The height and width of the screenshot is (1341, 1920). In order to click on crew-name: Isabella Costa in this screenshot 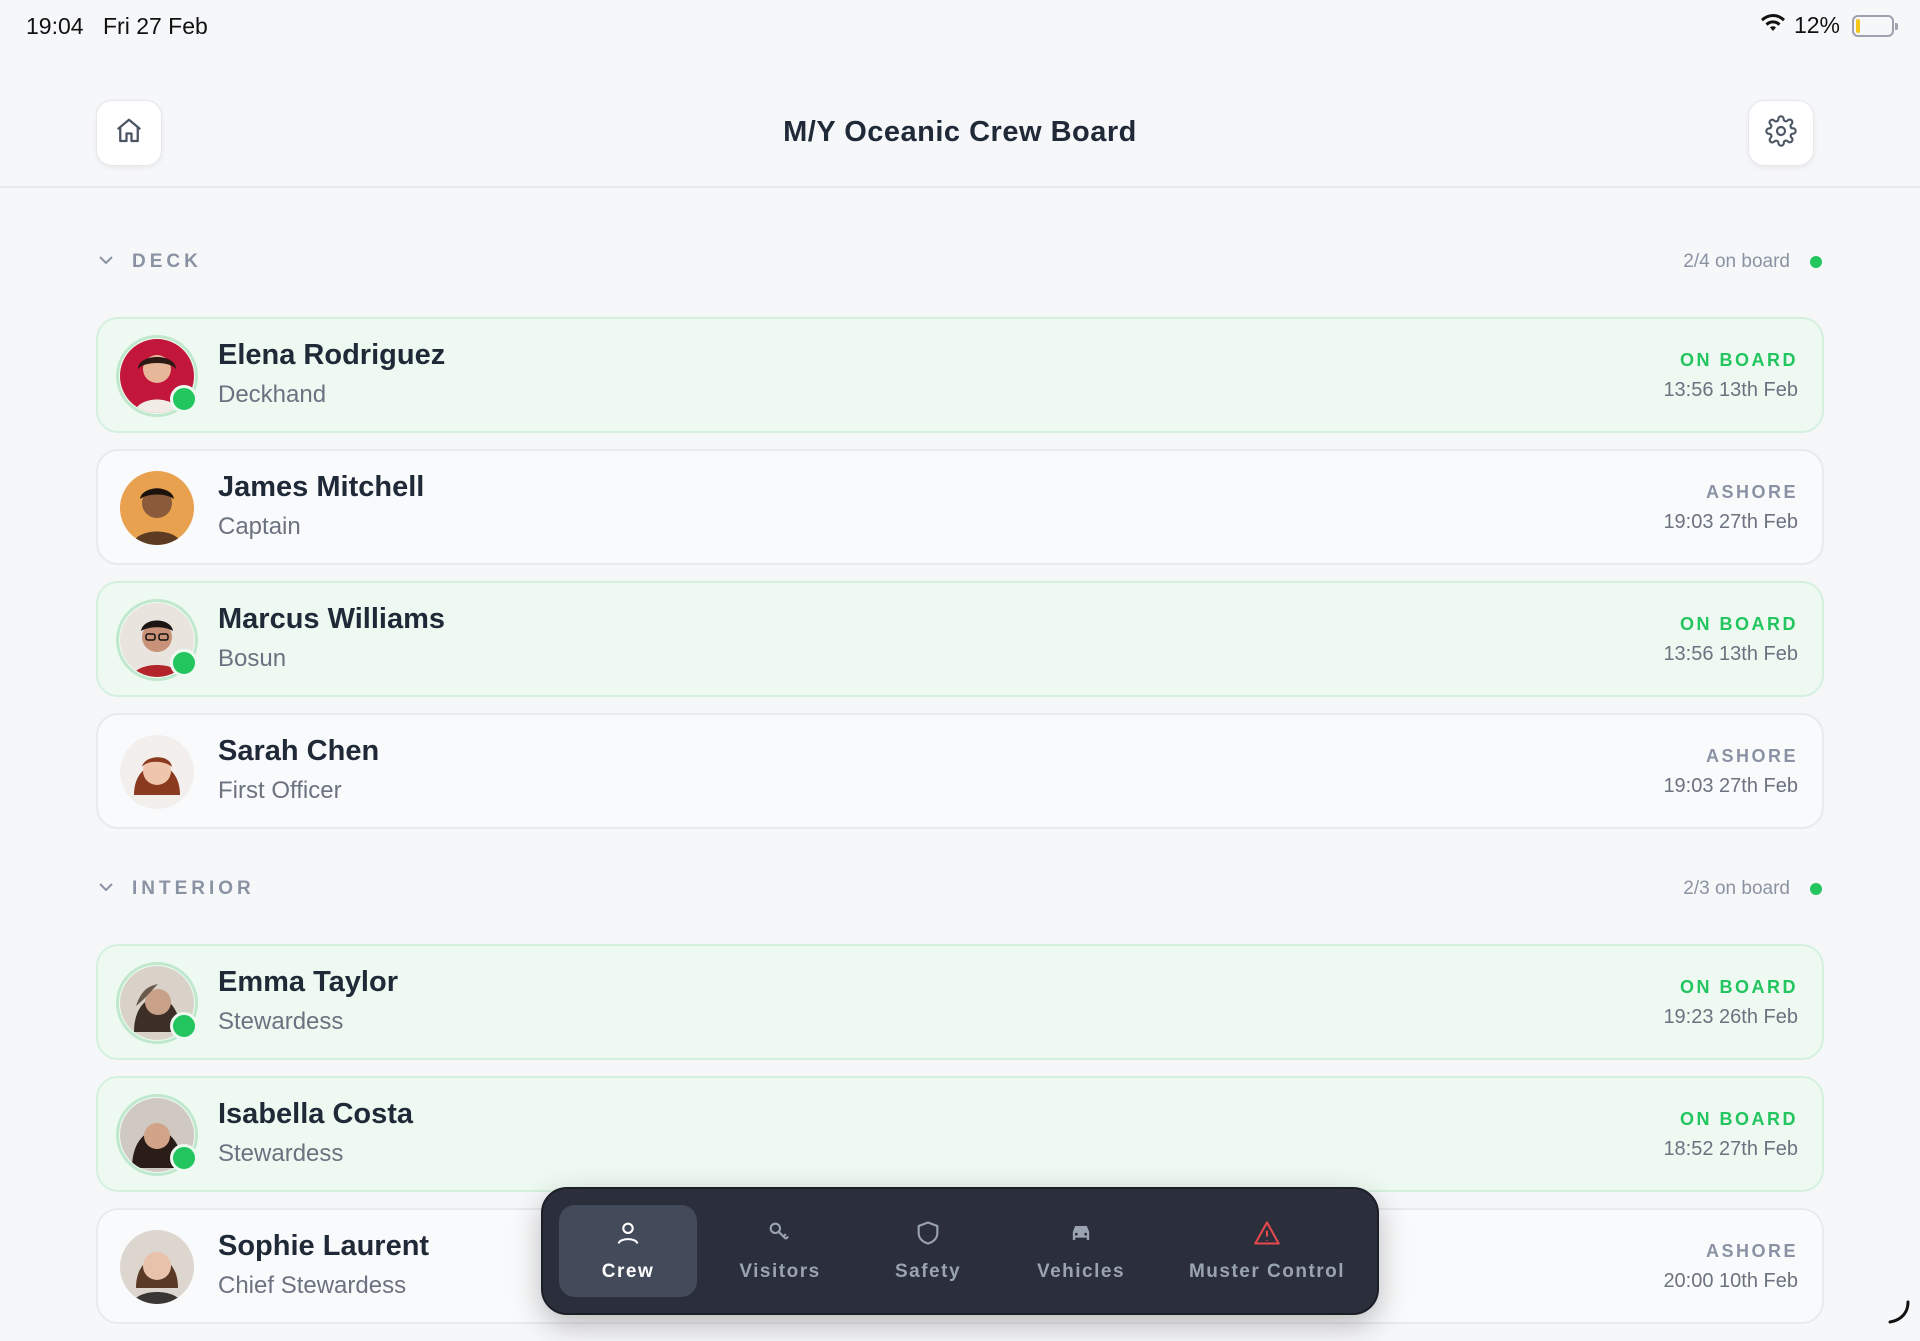, I will do `click(316, 1114)`.